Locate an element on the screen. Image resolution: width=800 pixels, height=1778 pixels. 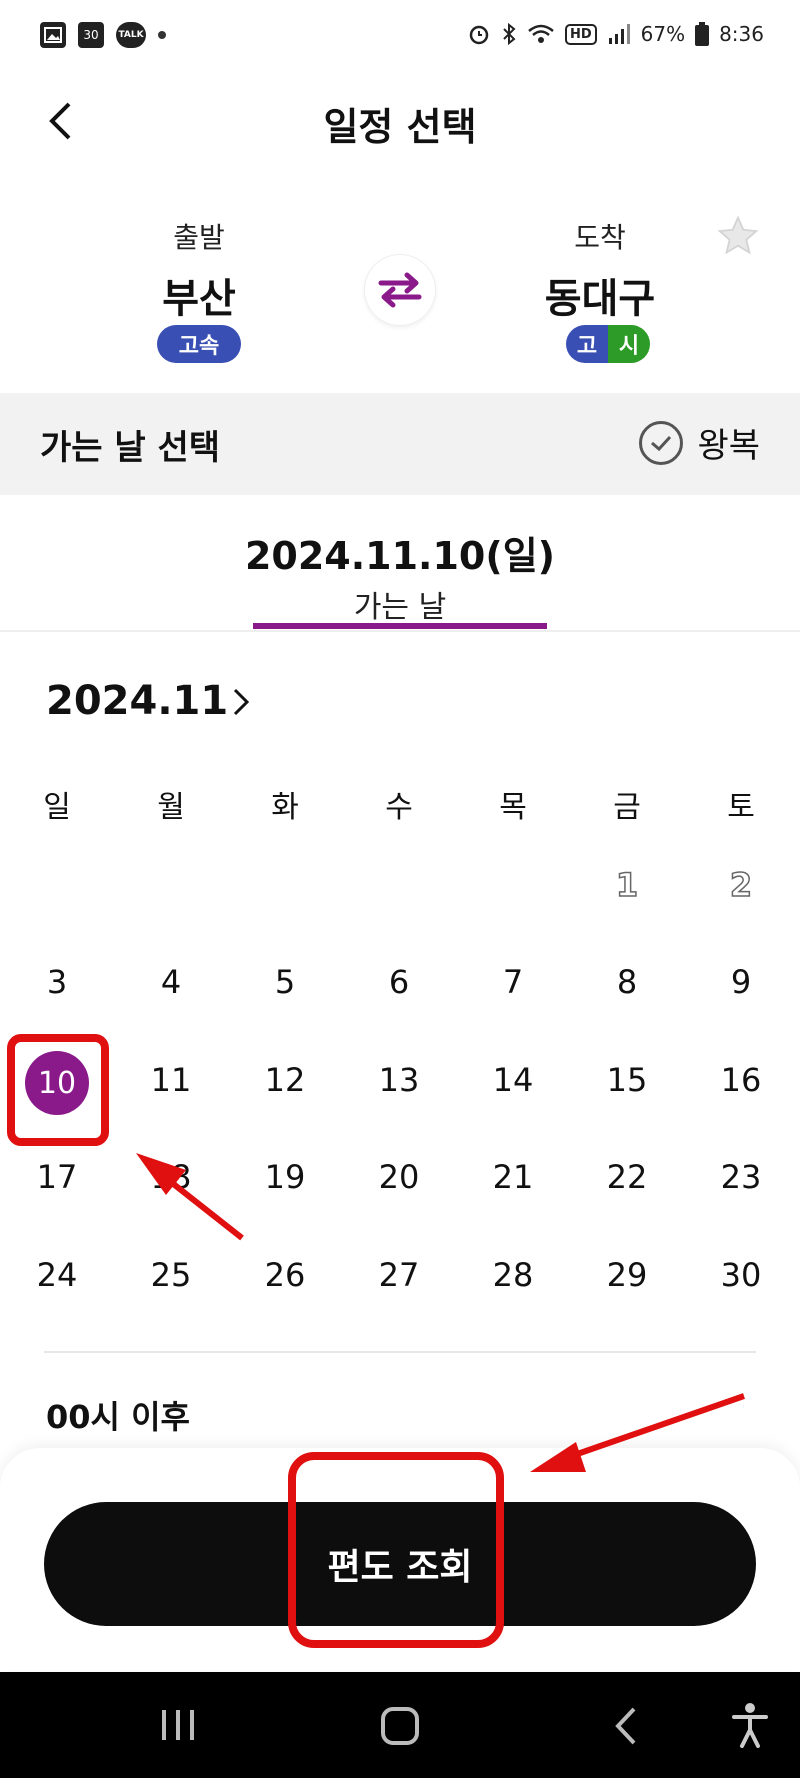
calendar-day: 27 is located at coordinates (399, 1275).